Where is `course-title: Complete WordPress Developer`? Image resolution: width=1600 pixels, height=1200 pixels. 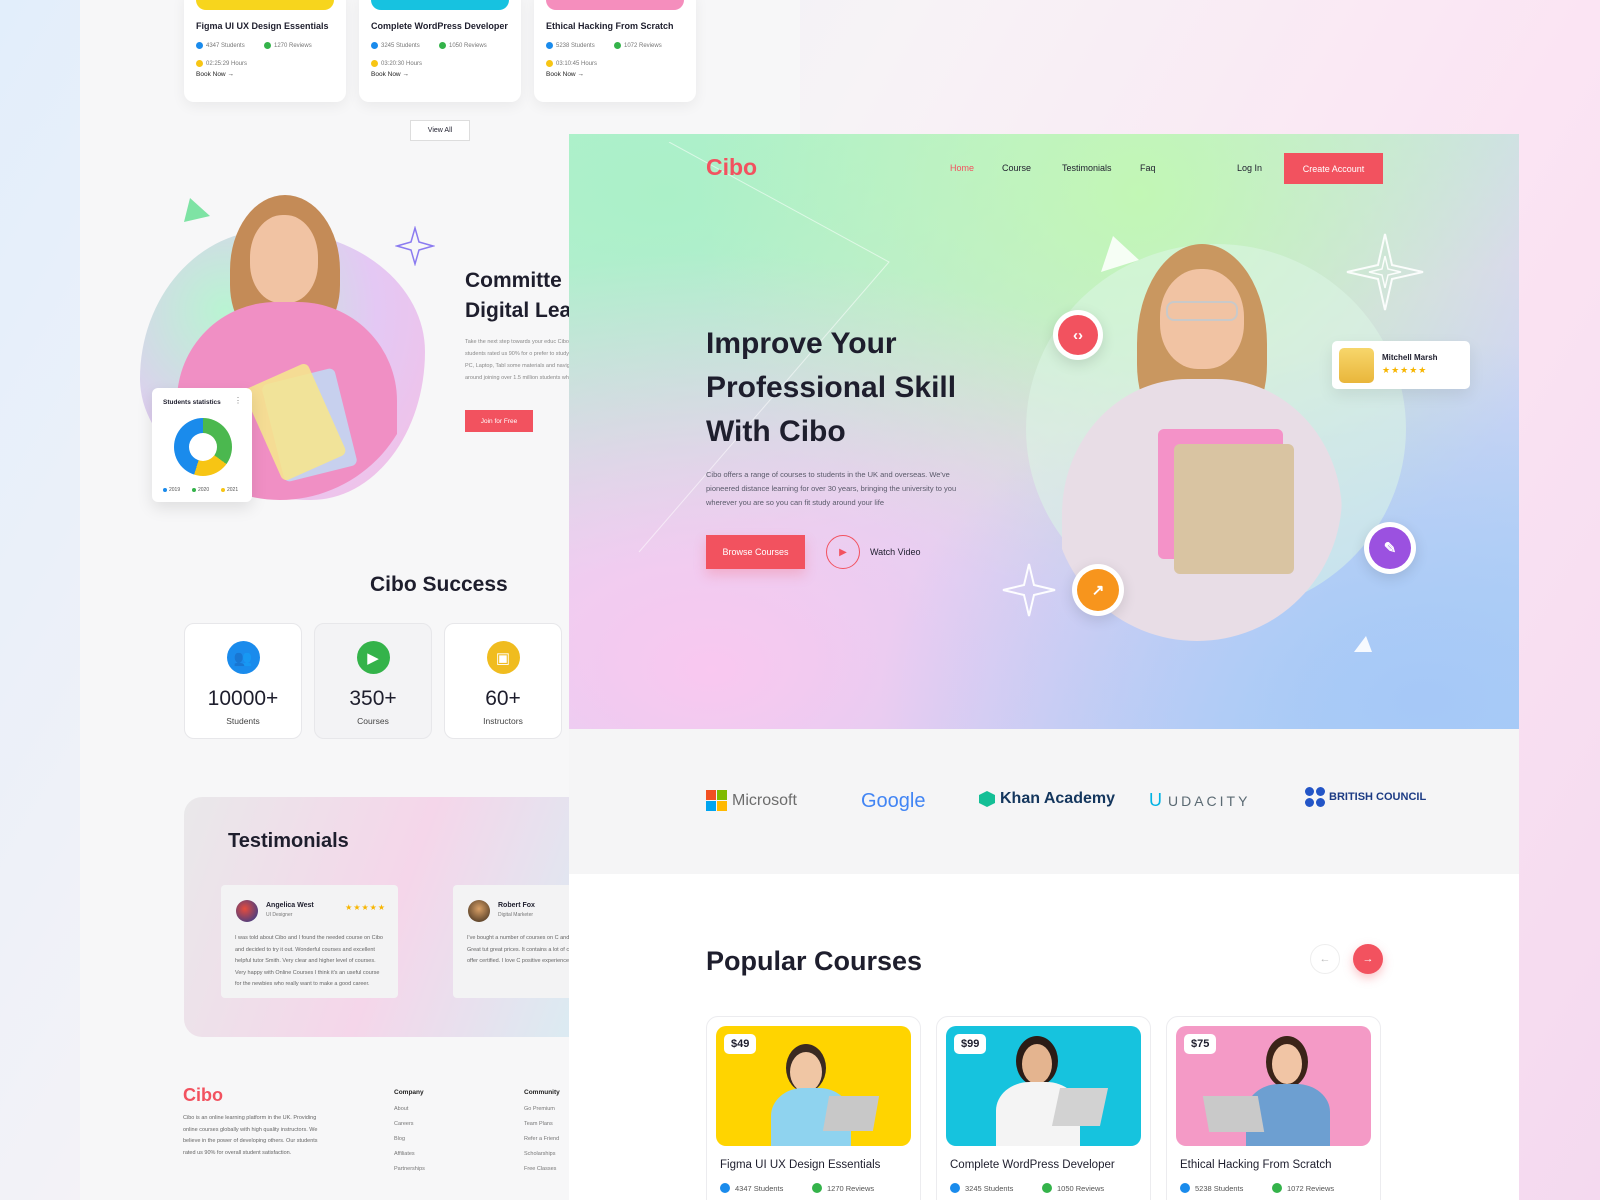 course-title: Complete WordPress Developer is located at coordinates (1032, 1165).